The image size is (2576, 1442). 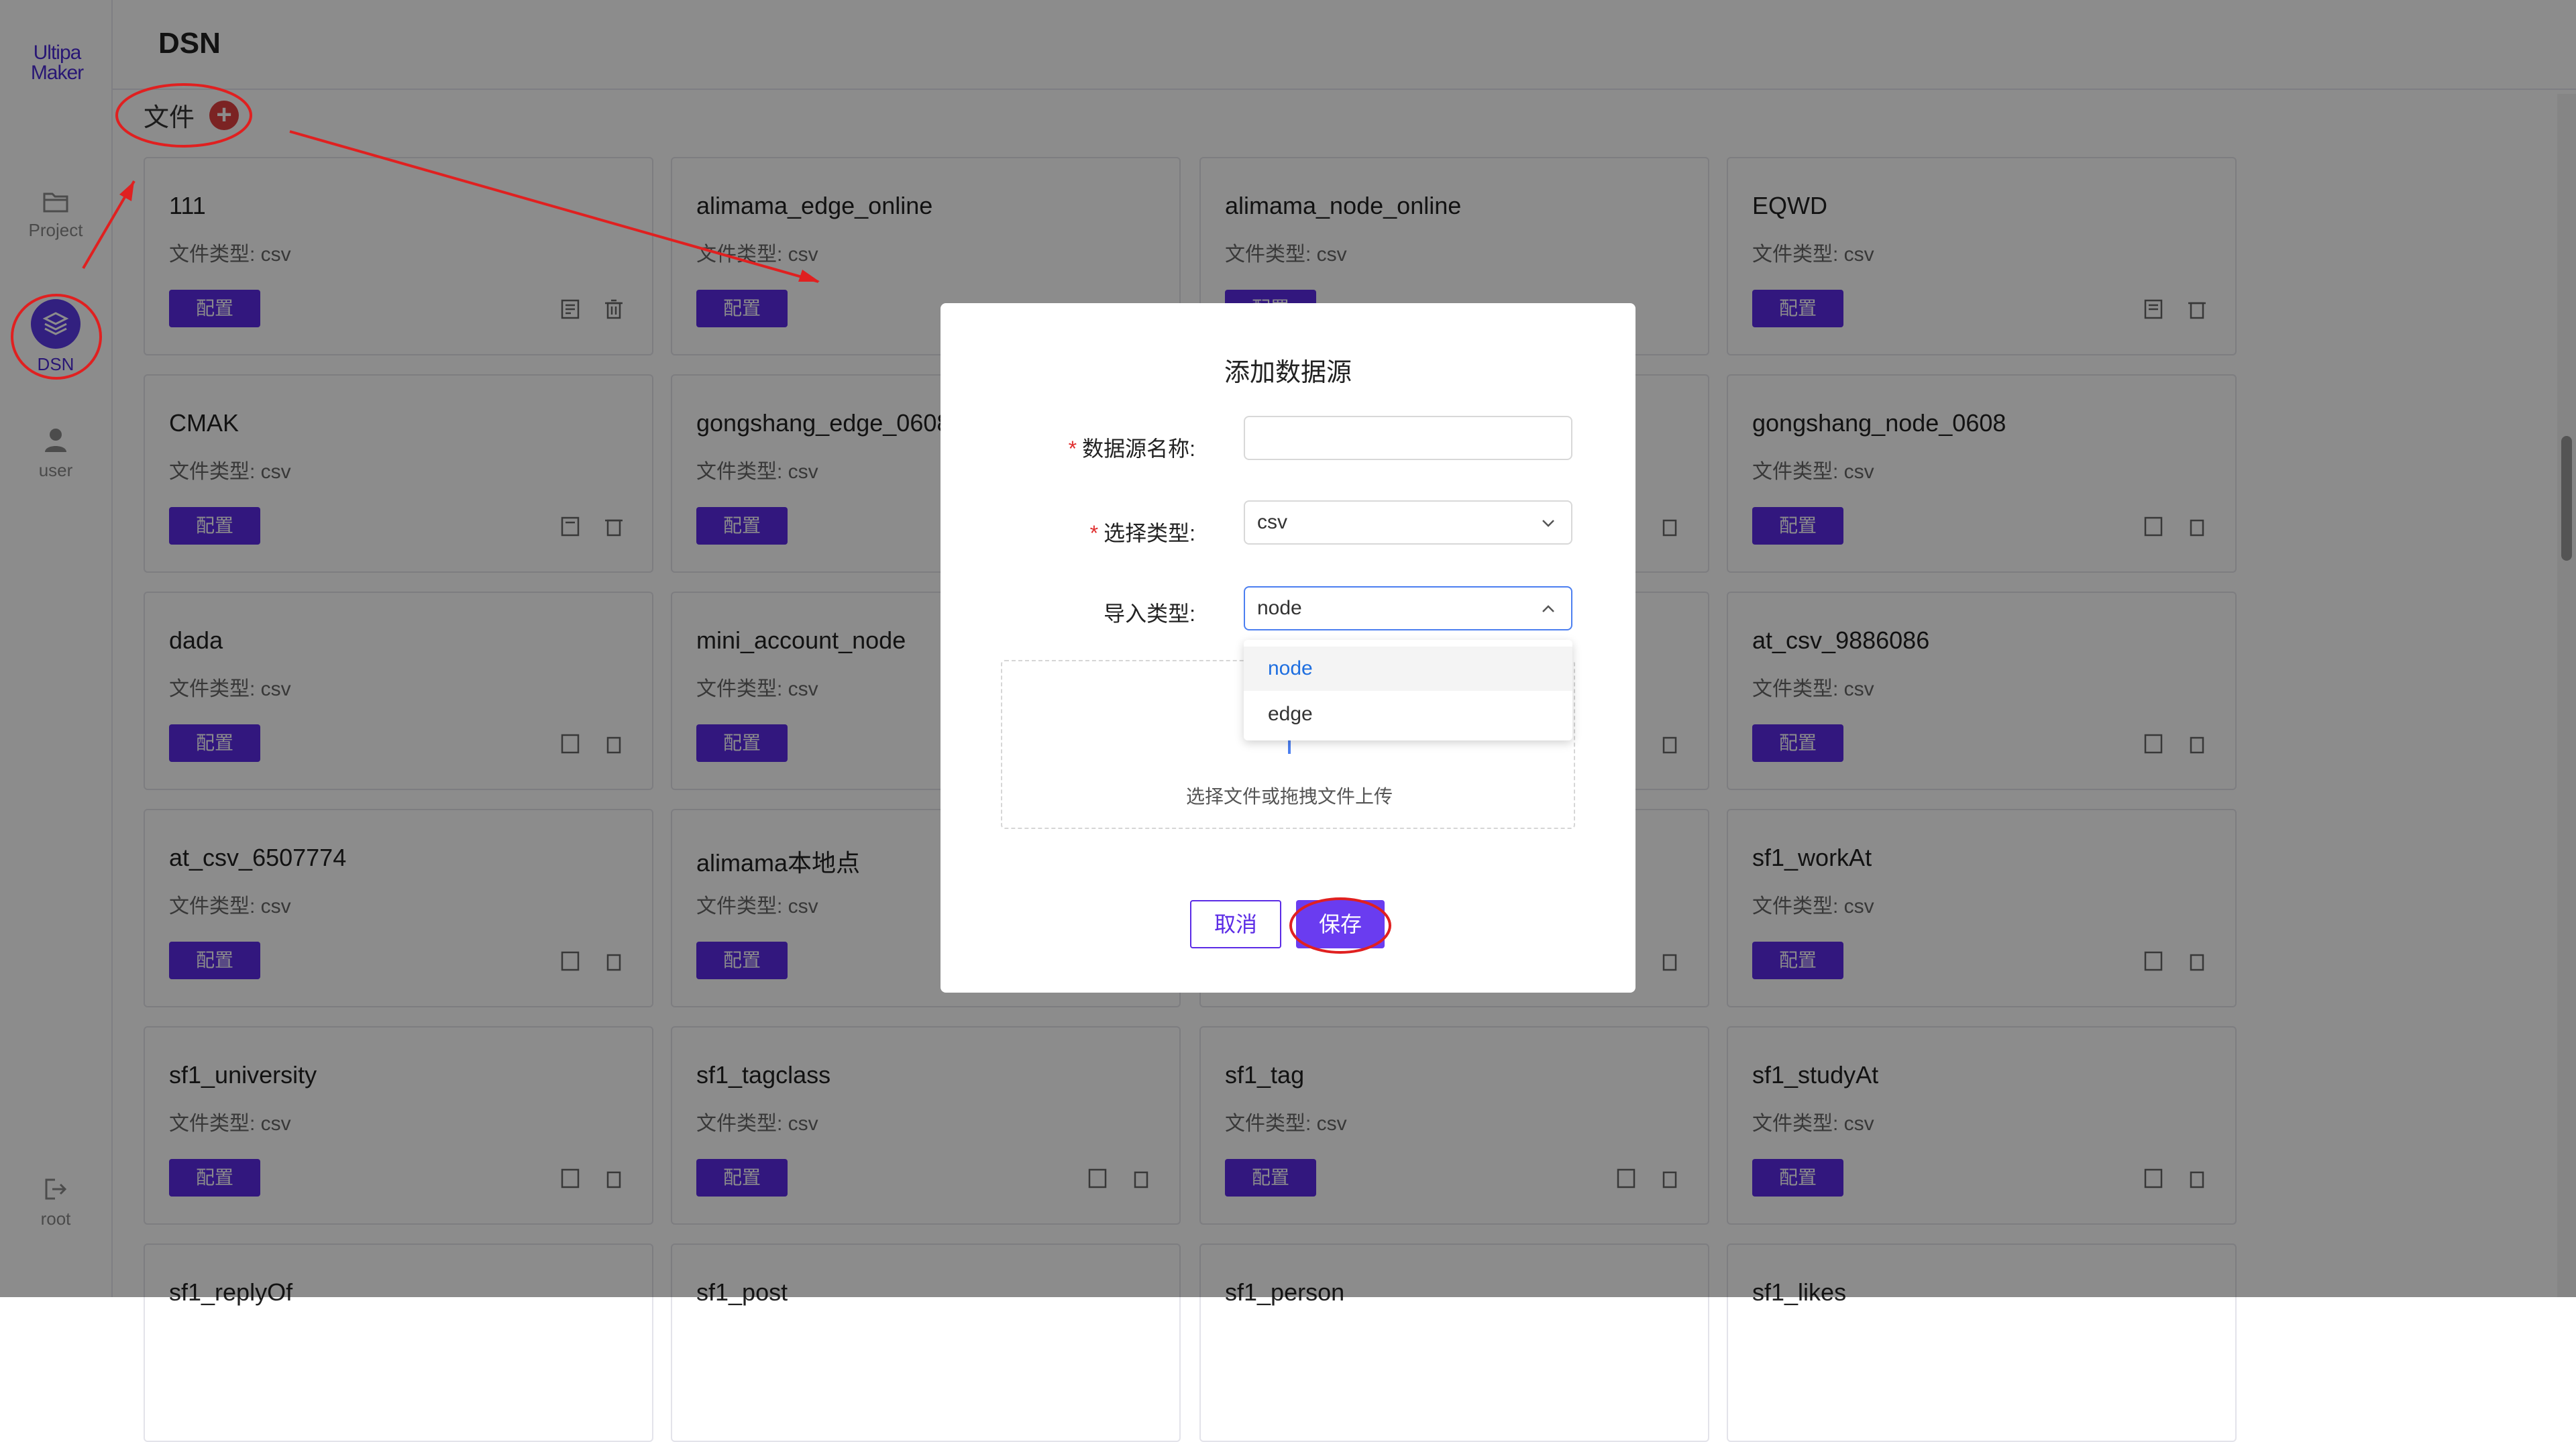 I want to click on option-node: node, so click(x=1408, y=669).